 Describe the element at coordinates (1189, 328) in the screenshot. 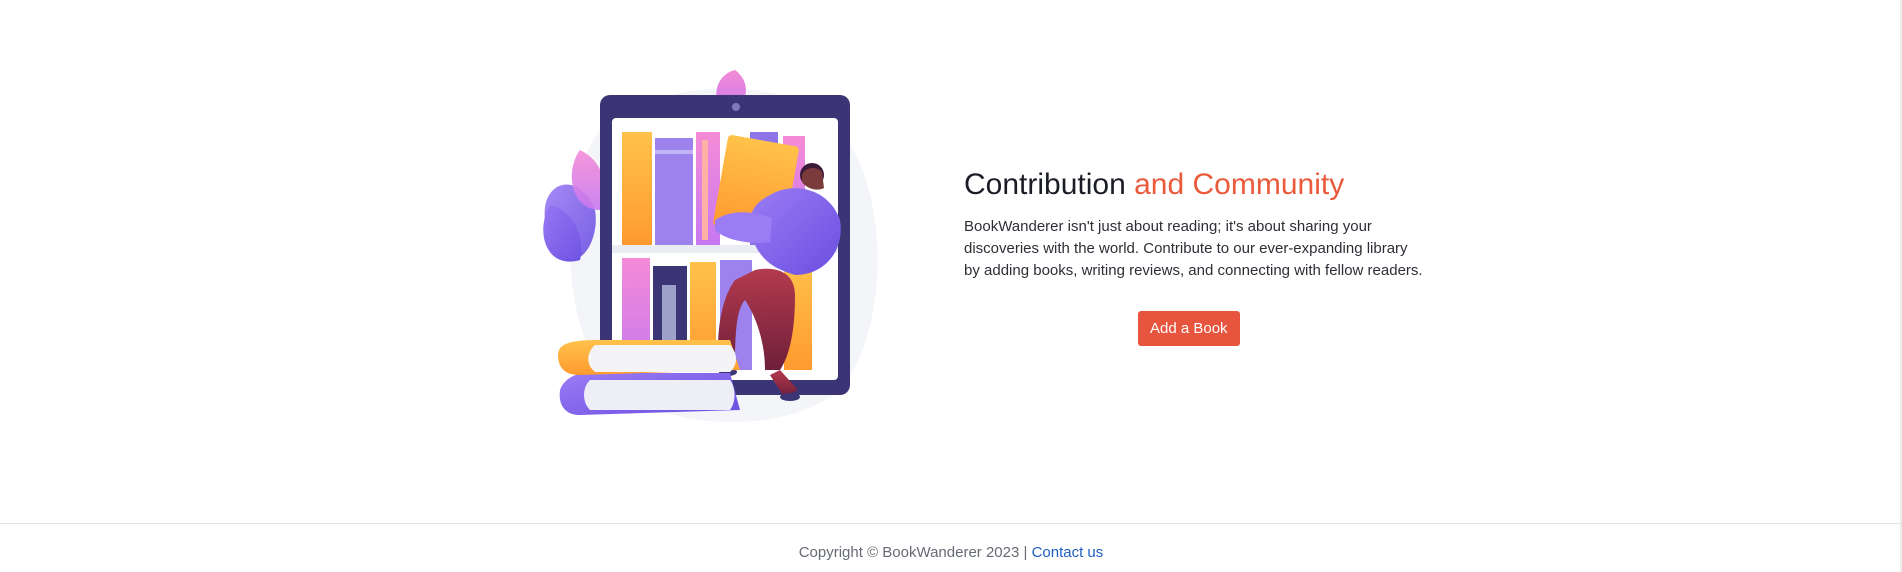

I see `add-book-button: Add a Book` at that location.